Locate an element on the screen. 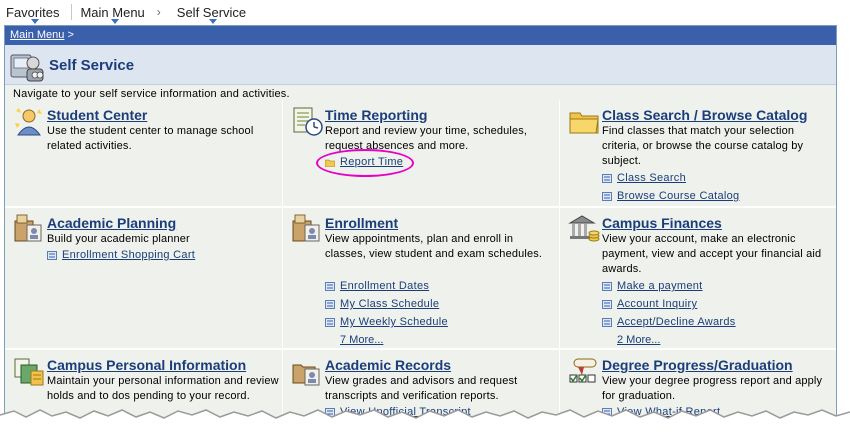 The width and height of the screenshot is (850, 437). class-search-links: Class Search Browse Course Catalog is located at coordinates (670, 187).